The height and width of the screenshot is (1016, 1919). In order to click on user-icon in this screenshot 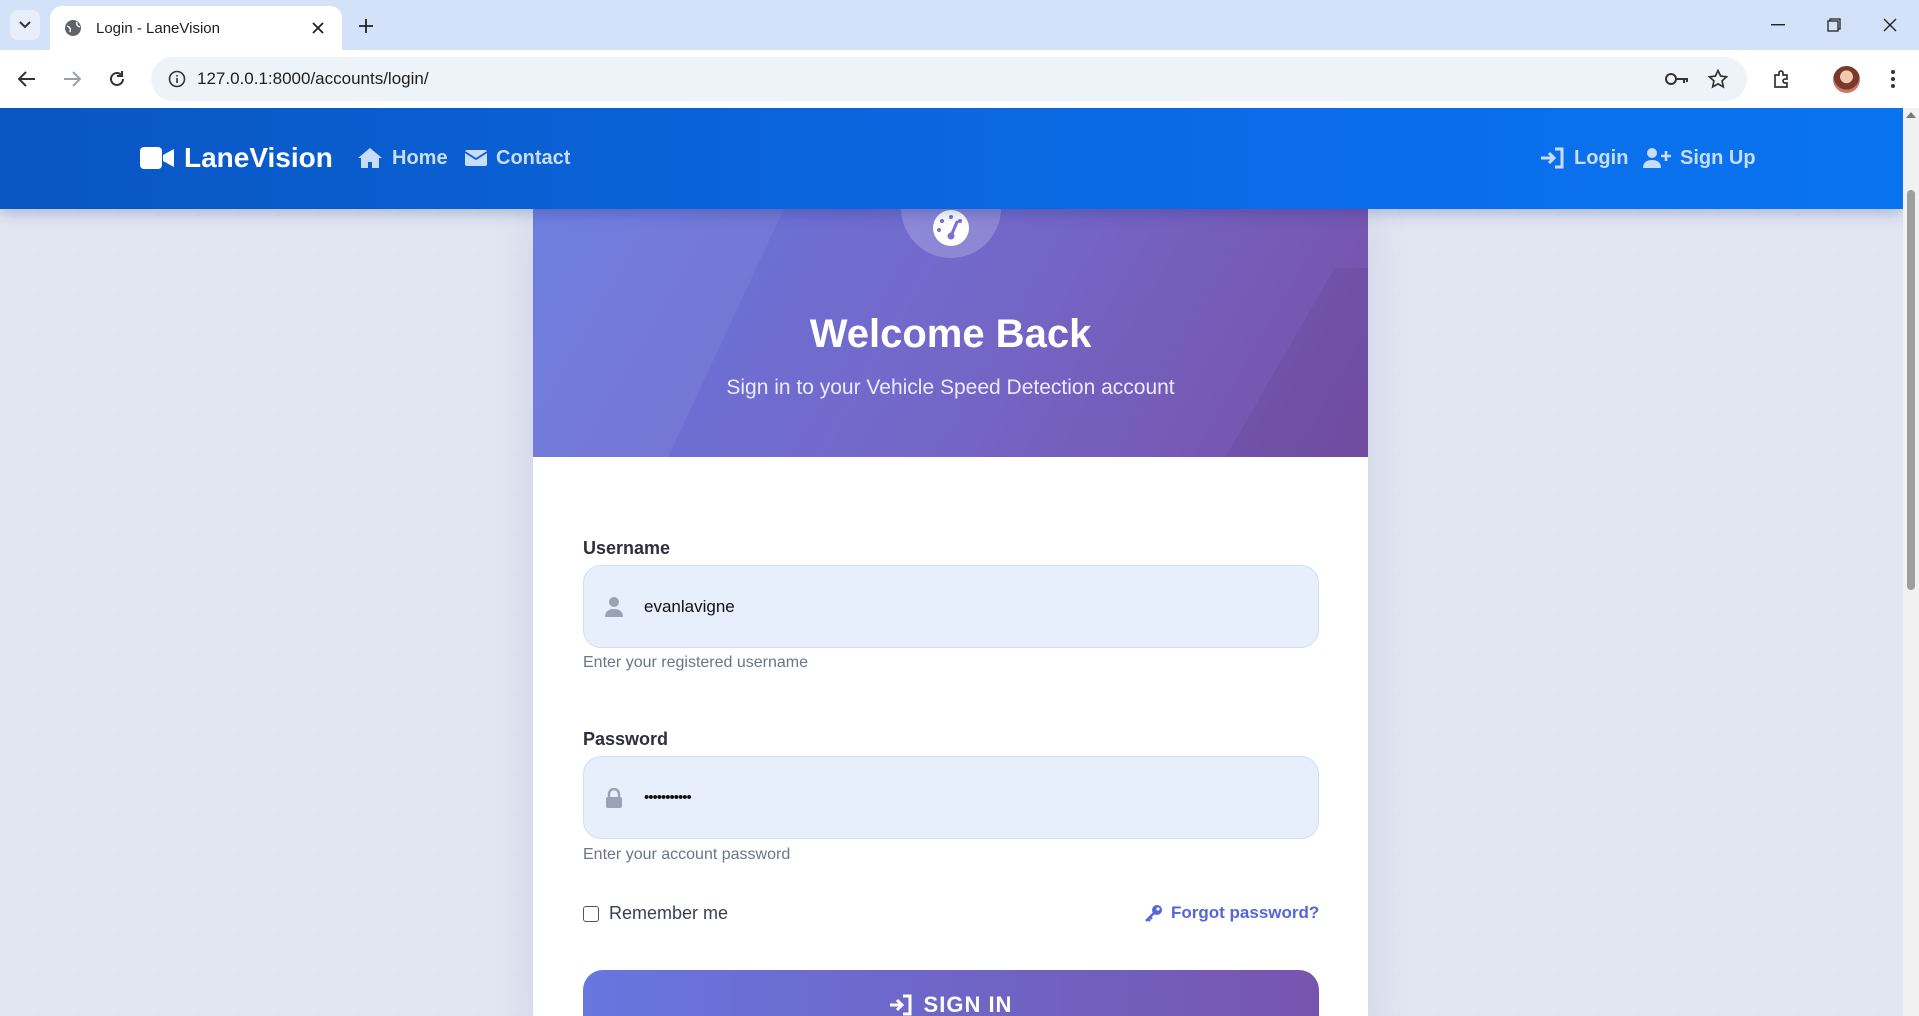, I will do `click(614, 606)`.